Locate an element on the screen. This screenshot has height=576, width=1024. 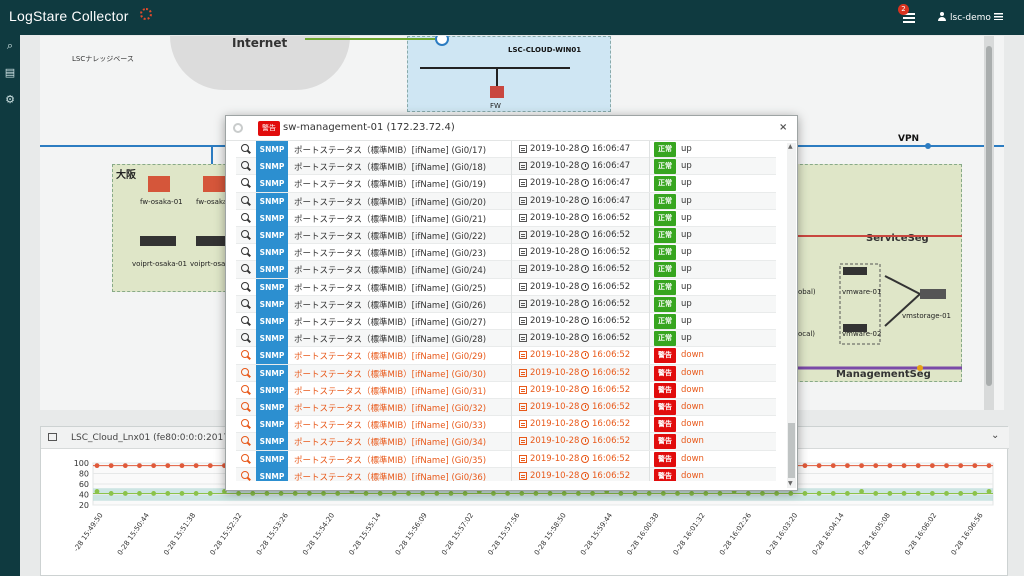
close-button: × is located at coordinates (783, 127).